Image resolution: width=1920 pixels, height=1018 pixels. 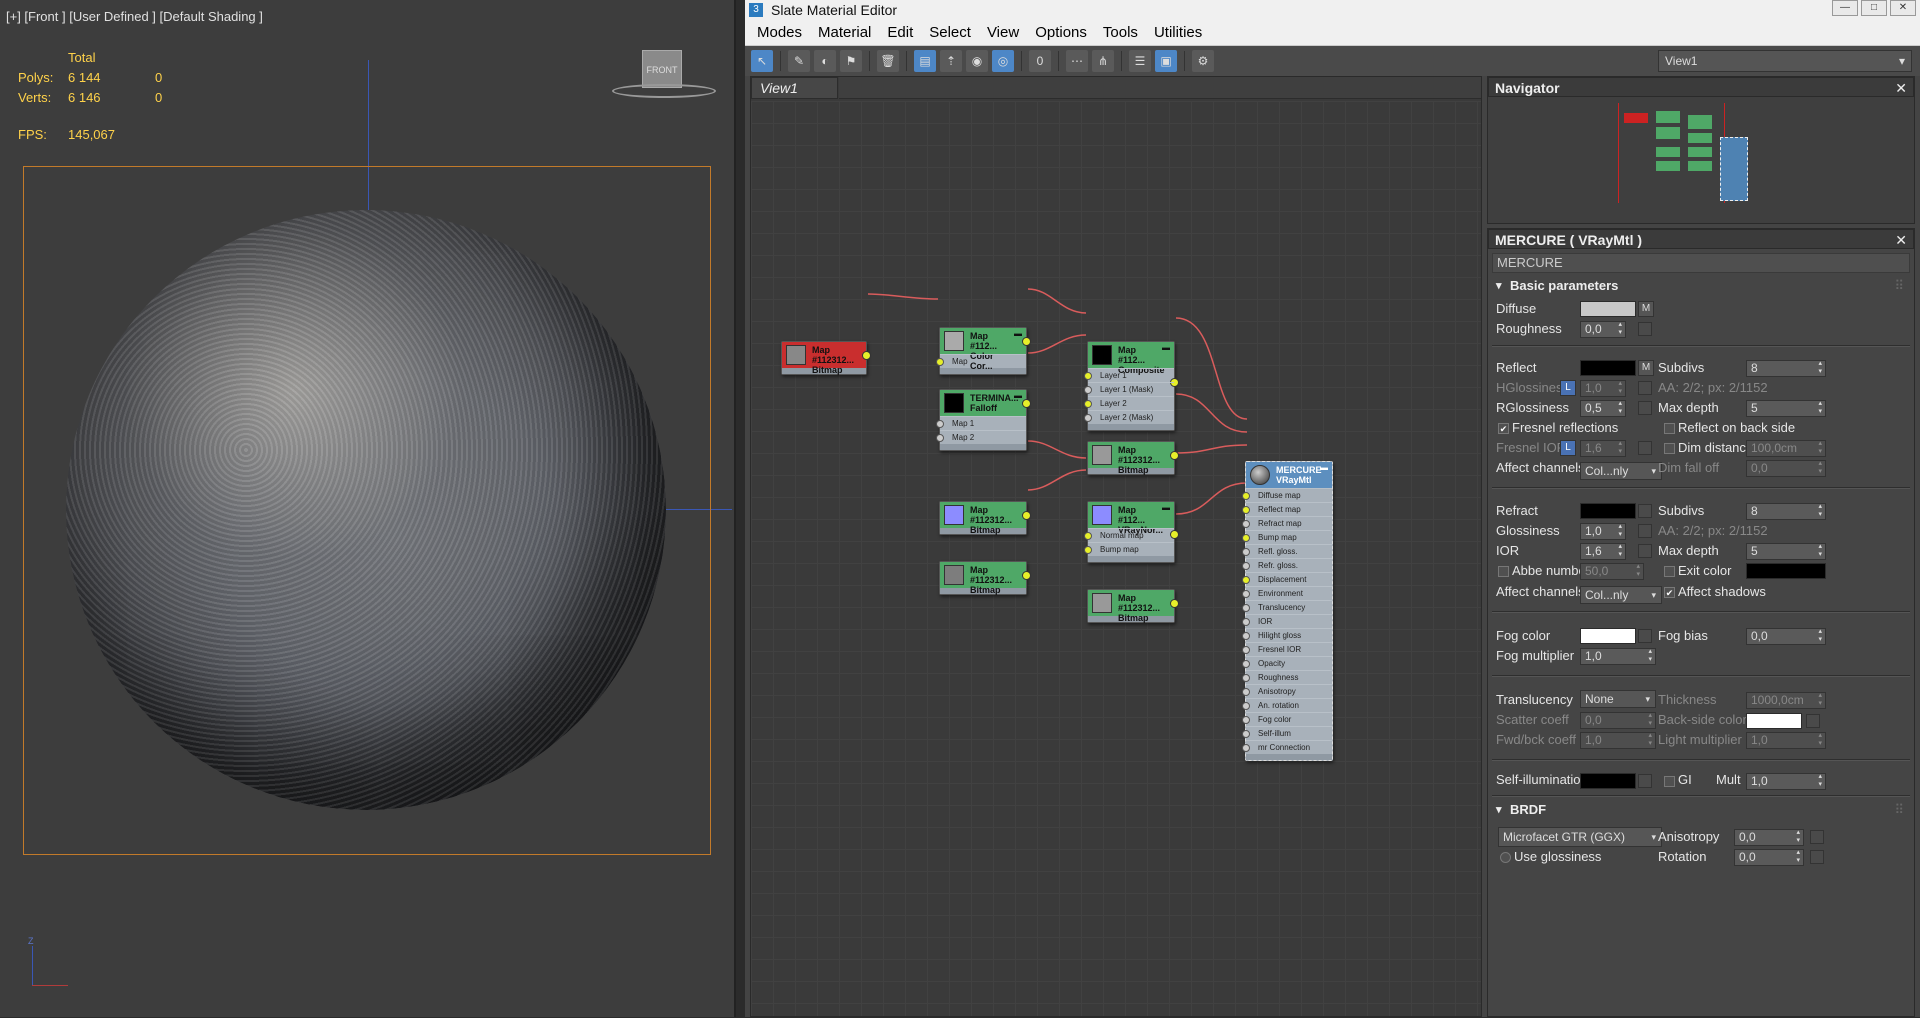 What do you see at coordinates (794, 88) in the screenshot?
I see `tab-view1: View1` at bounding box center [794, 88].